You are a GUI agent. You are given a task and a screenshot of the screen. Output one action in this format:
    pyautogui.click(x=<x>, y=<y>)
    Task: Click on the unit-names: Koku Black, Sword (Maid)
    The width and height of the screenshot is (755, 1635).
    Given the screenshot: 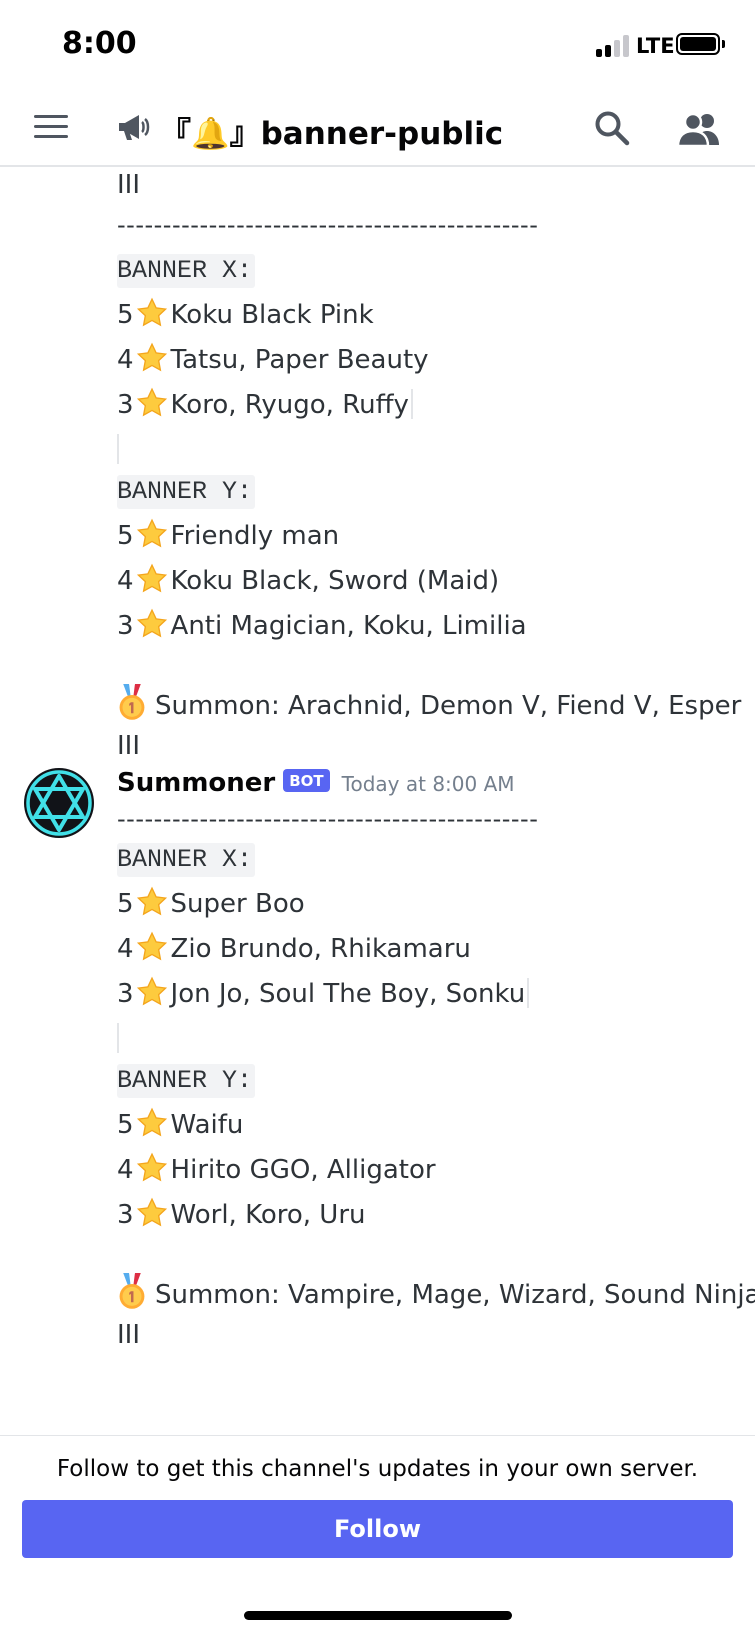 What is the action you would take?
    pyautogui.click(x=335, y=581)
    